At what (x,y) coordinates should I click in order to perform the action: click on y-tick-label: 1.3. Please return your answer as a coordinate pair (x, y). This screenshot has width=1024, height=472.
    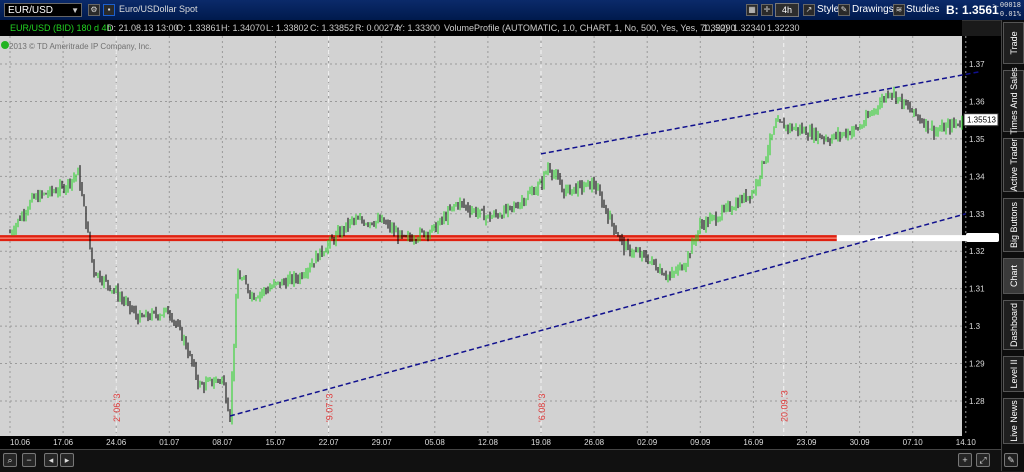
    Looking at the image, I should click on (975, 326).